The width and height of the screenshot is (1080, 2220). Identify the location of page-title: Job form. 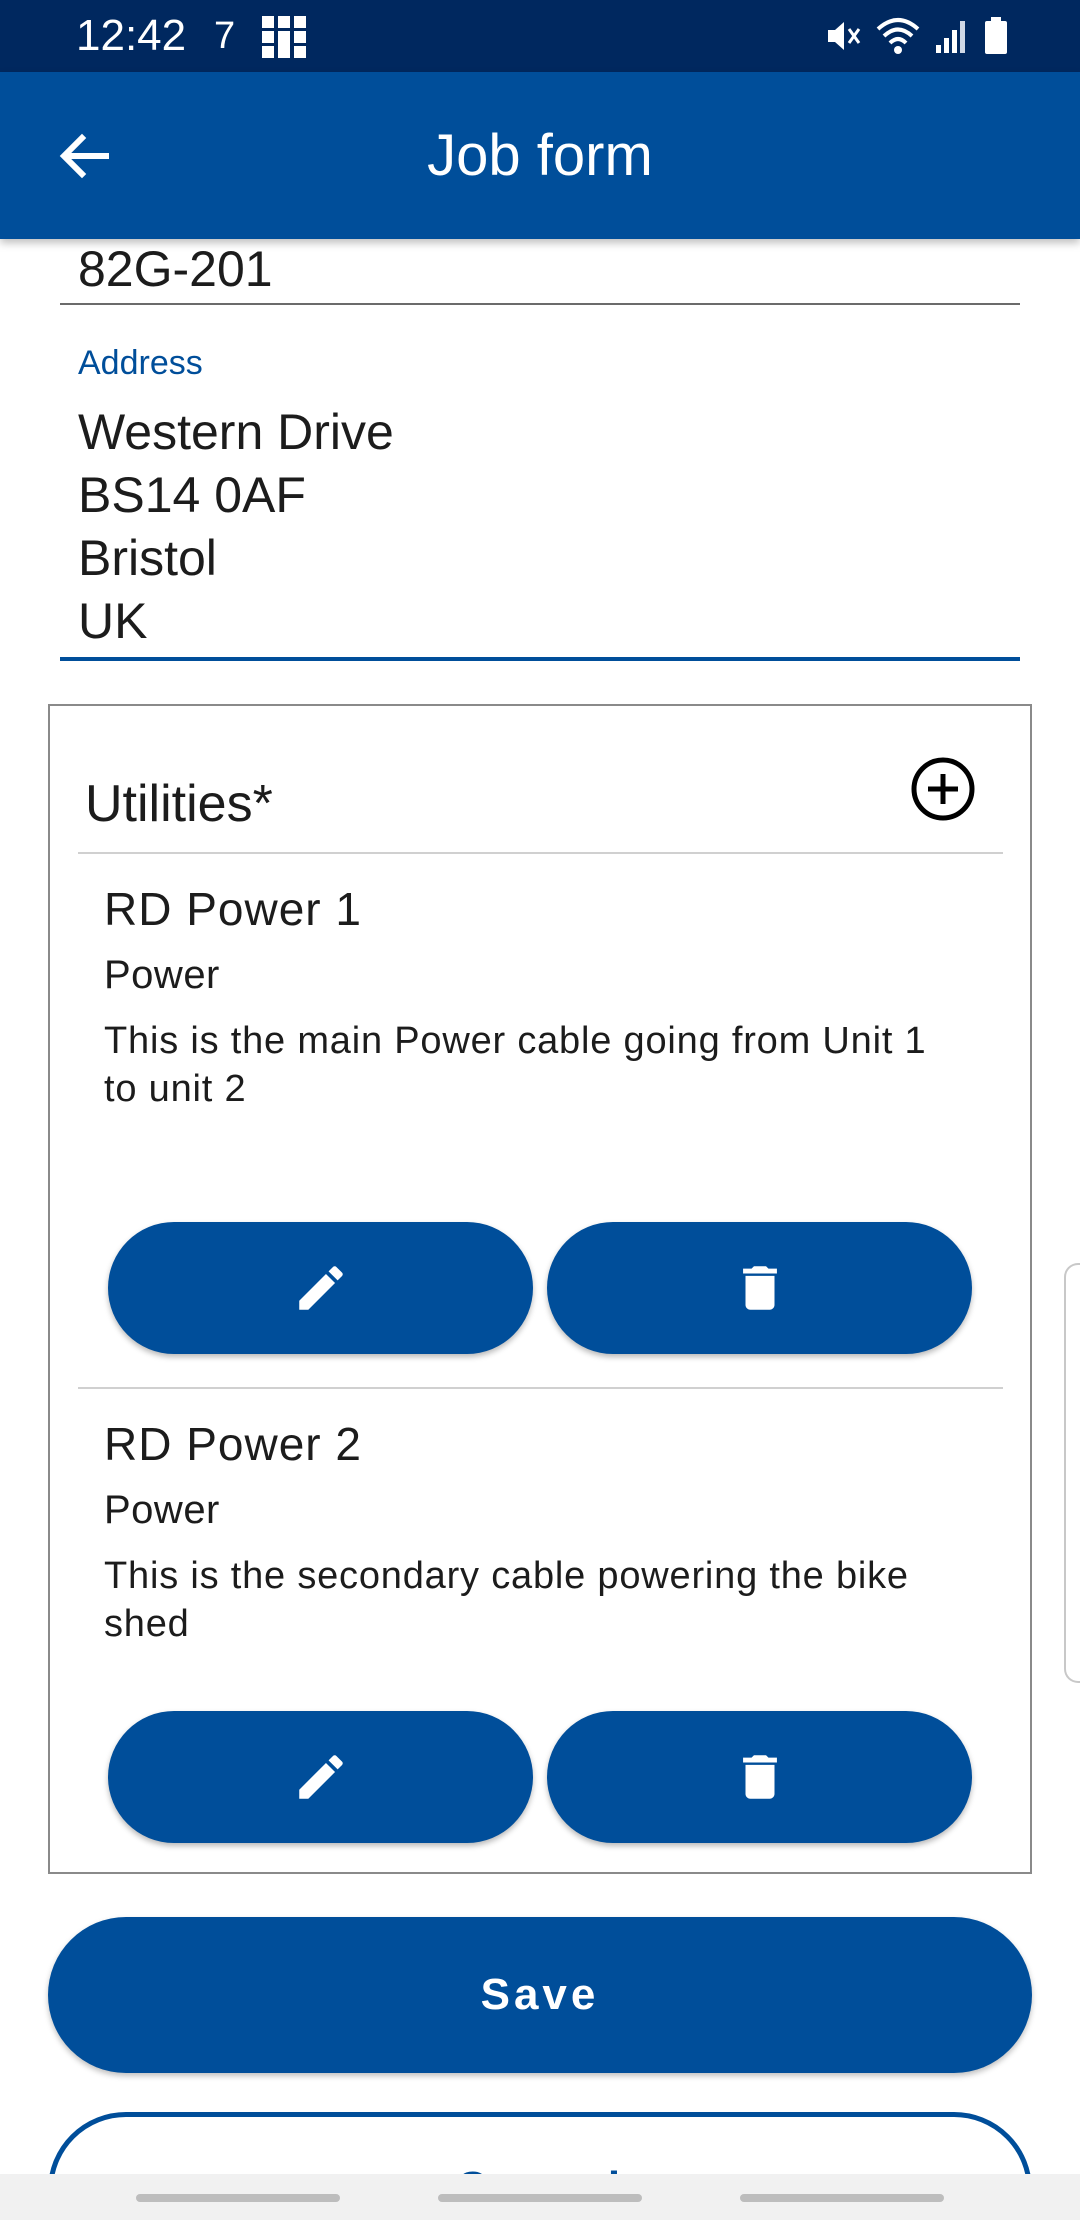
(540, 155).